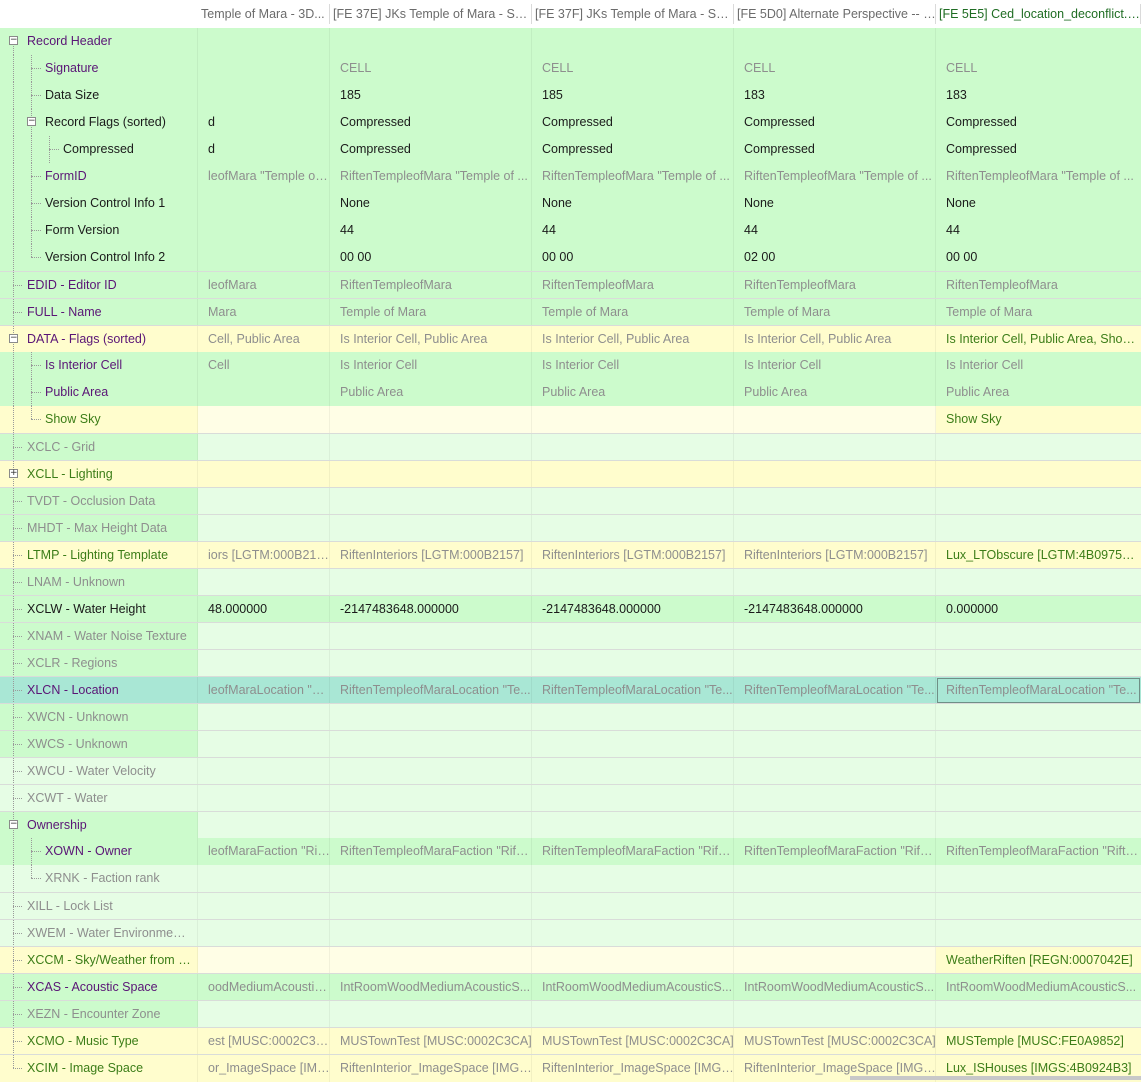 The width and height of the screenshot is (1141, 1082). I want to click on field-label-cell: Show Sky, so click(99, 419).